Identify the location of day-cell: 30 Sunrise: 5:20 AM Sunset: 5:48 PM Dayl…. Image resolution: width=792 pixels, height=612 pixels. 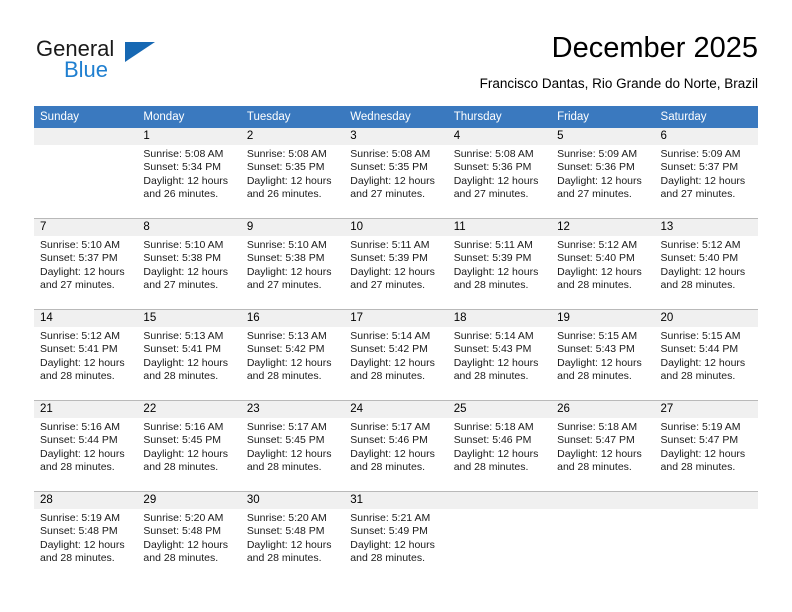
(292, 536).